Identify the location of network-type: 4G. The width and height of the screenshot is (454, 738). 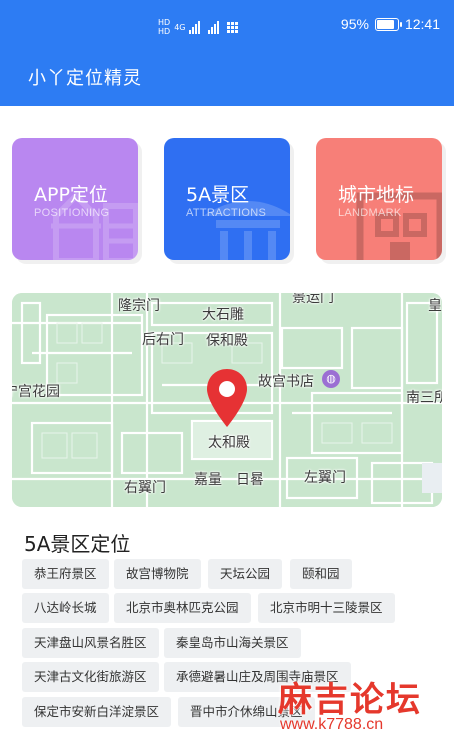
(180, 27).